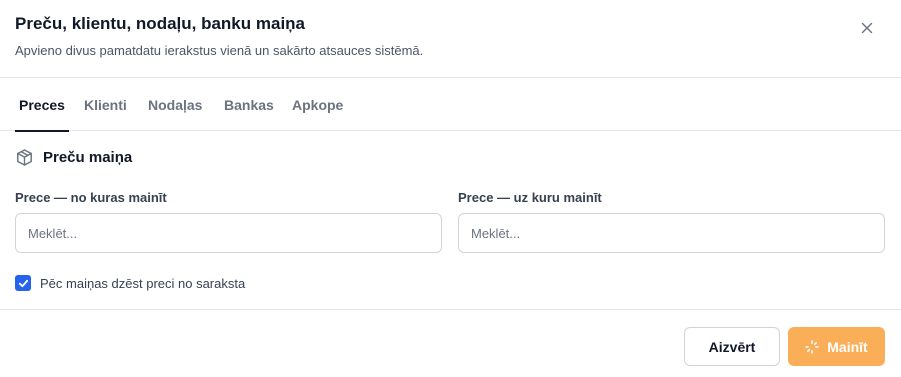 The height and width of the screenshot is (377, 901). What do you see at coordinates (847, 346) in the screenshot?
I see `merge-button-label: Mainīt` at bounding box center [847, 346].